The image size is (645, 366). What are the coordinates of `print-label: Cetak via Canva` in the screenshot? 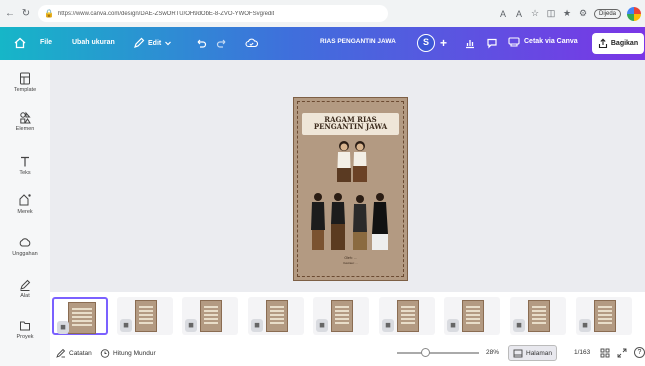 It's located at (551, 41).